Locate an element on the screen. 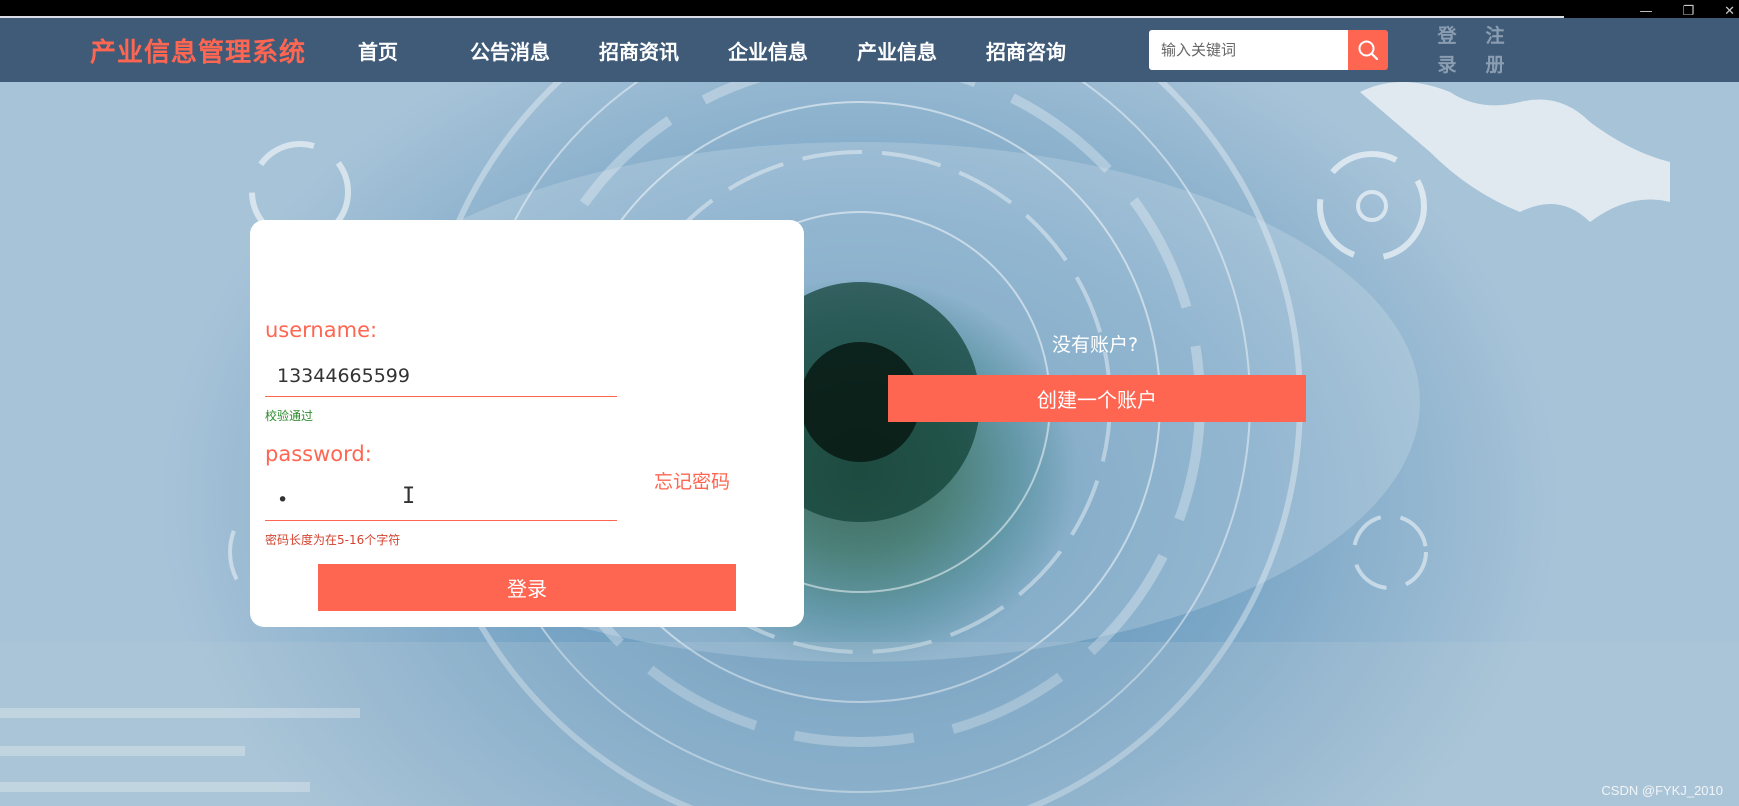 The height and width of the screenshot is (806, 1739). nav-item-investment-news: 招商资讯 is located at coordinates (639, 50).